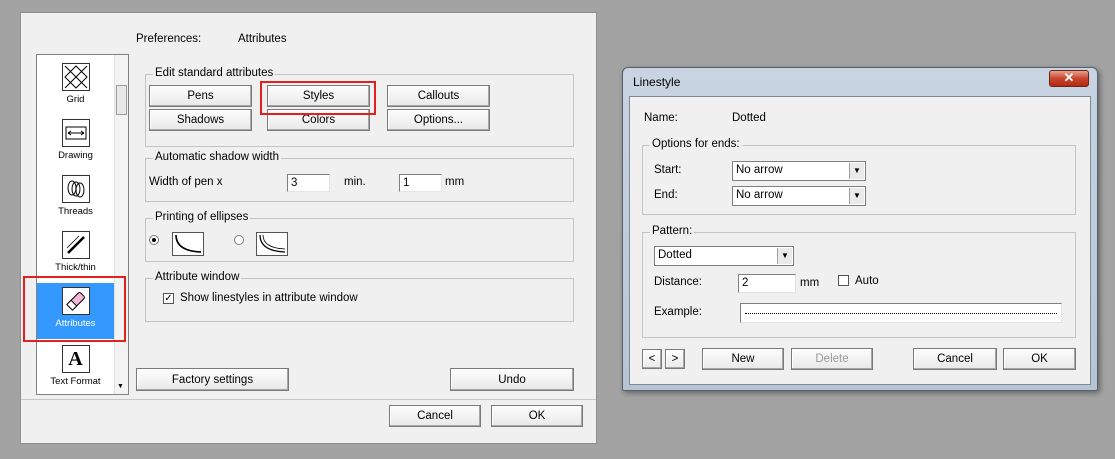 This screenshot has height=459, width=1115. Describe the element at coordinates (355, 182) in the screenshot. I see `min-label: min.` at that location.